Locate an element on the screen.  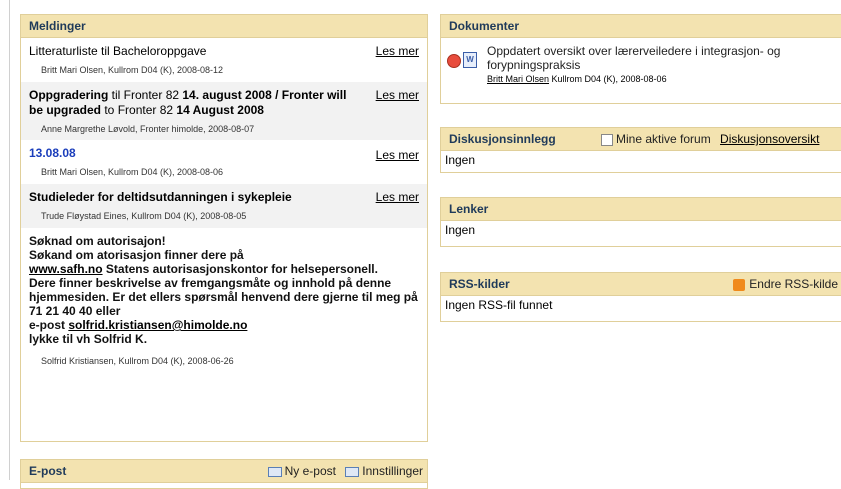
body-line: lykke til vh Solfrid K. is located at coordinates (88, 339).